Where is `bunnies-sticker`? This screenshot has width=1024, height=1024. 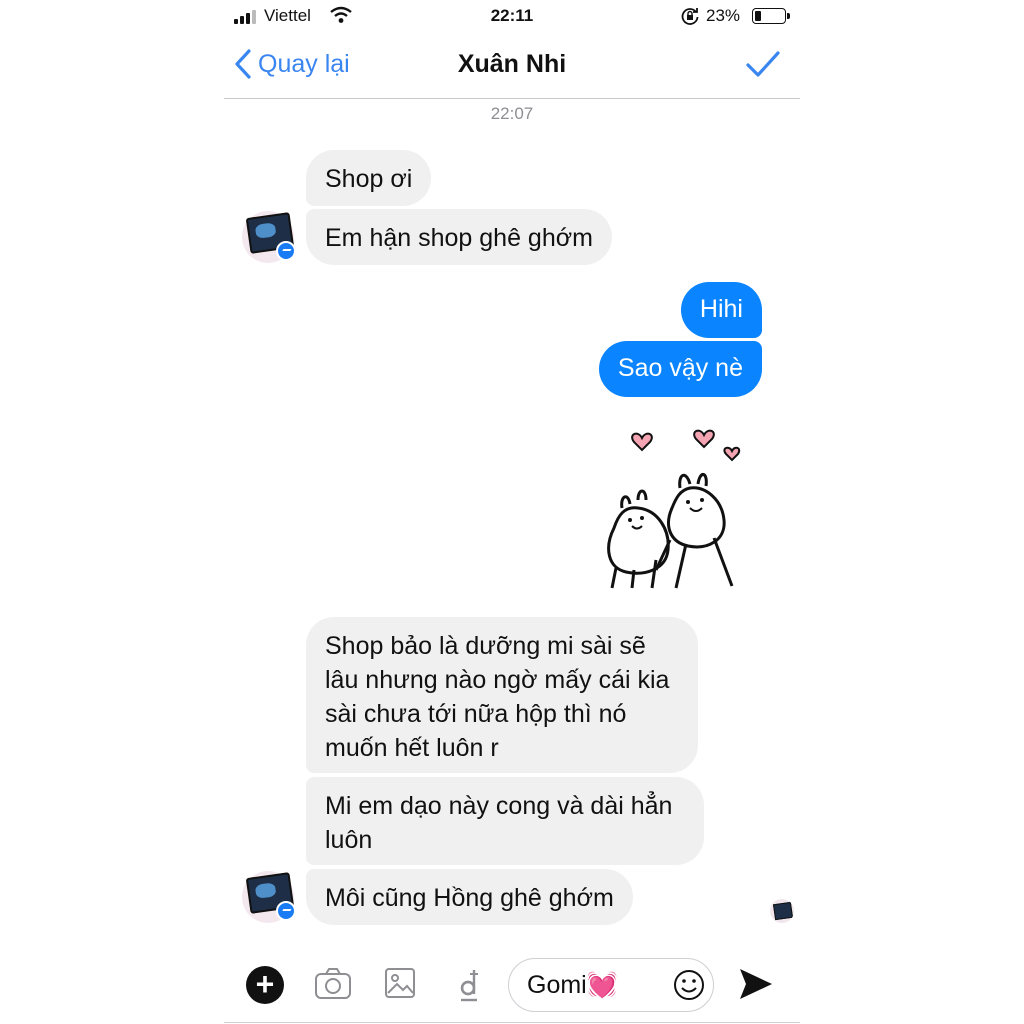
bunnies-sticker is located at coordinates (684, 509).